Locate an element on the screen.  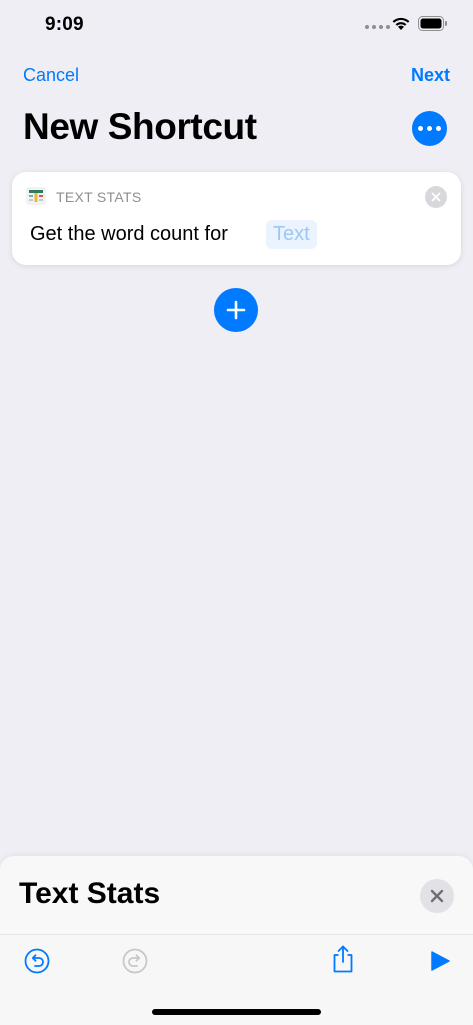
ellipsis-icon is located at coordinates (420, 128).